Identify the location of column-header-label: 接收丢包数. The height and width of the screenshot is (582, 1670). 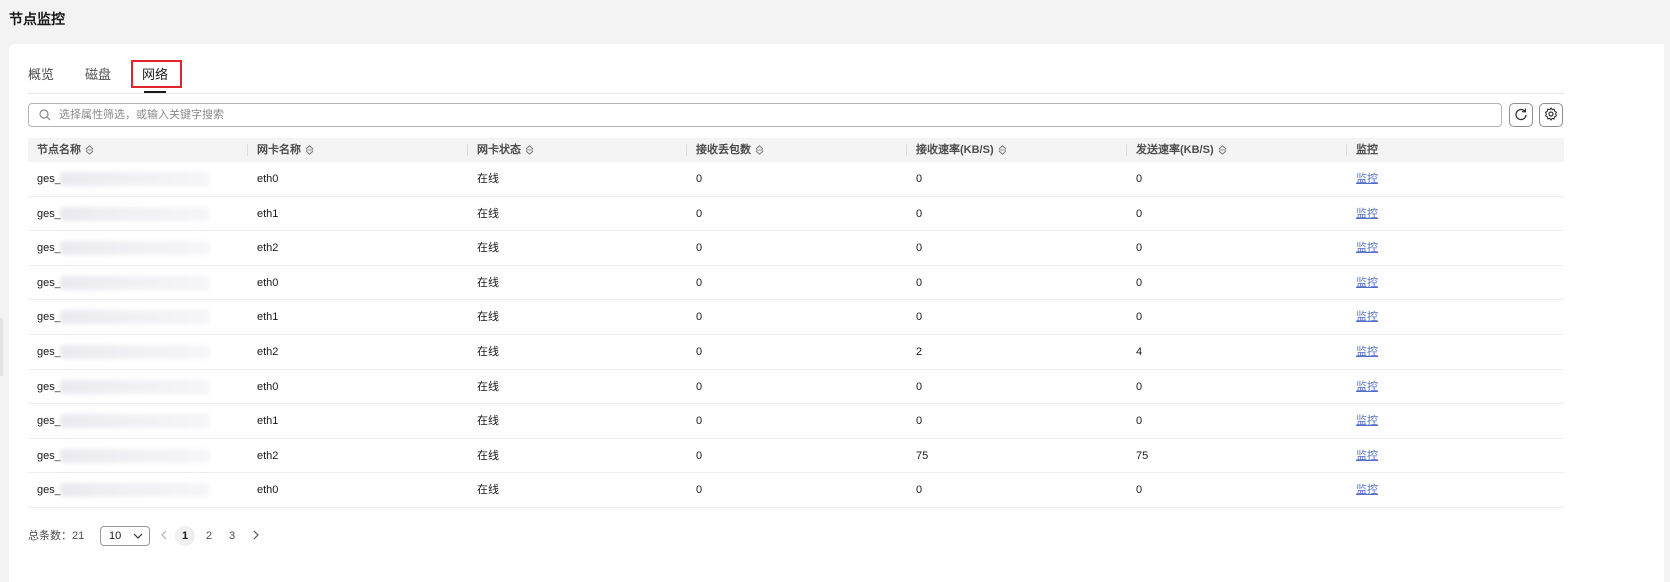
(723, 150).